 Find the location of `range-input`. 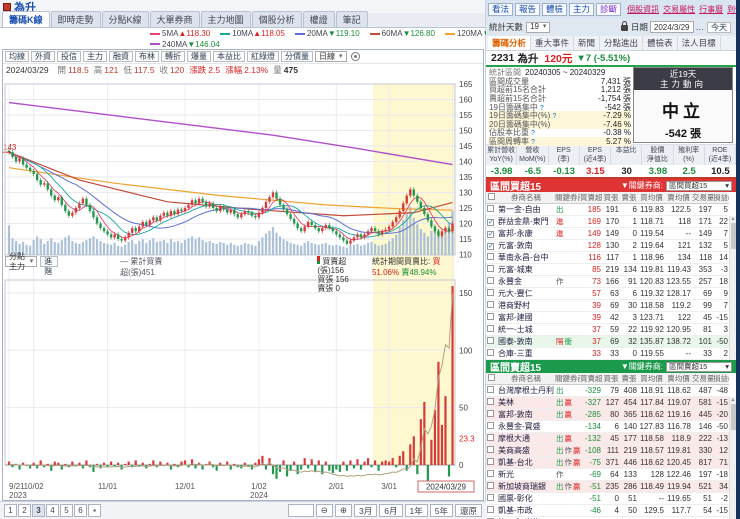

range-input is located at coordinates (300, 510).